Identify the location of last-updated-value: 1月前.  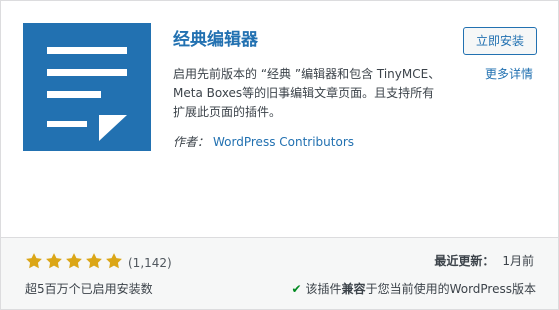
(518, 261).